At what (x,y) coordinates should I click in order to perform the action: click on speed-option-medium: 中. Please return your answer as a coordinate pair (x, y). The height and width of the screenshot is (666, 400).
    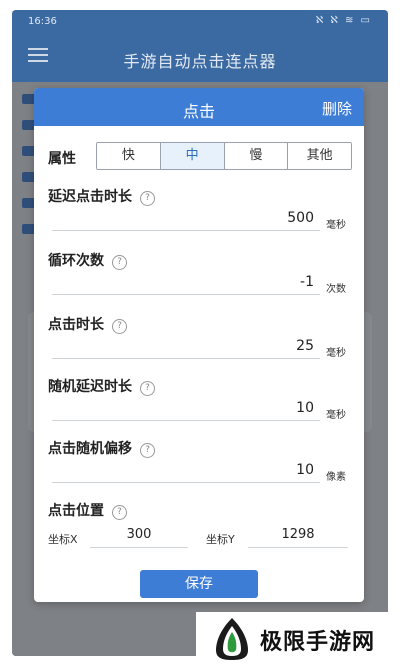
    Looking at the image, I should click on (192, 156).